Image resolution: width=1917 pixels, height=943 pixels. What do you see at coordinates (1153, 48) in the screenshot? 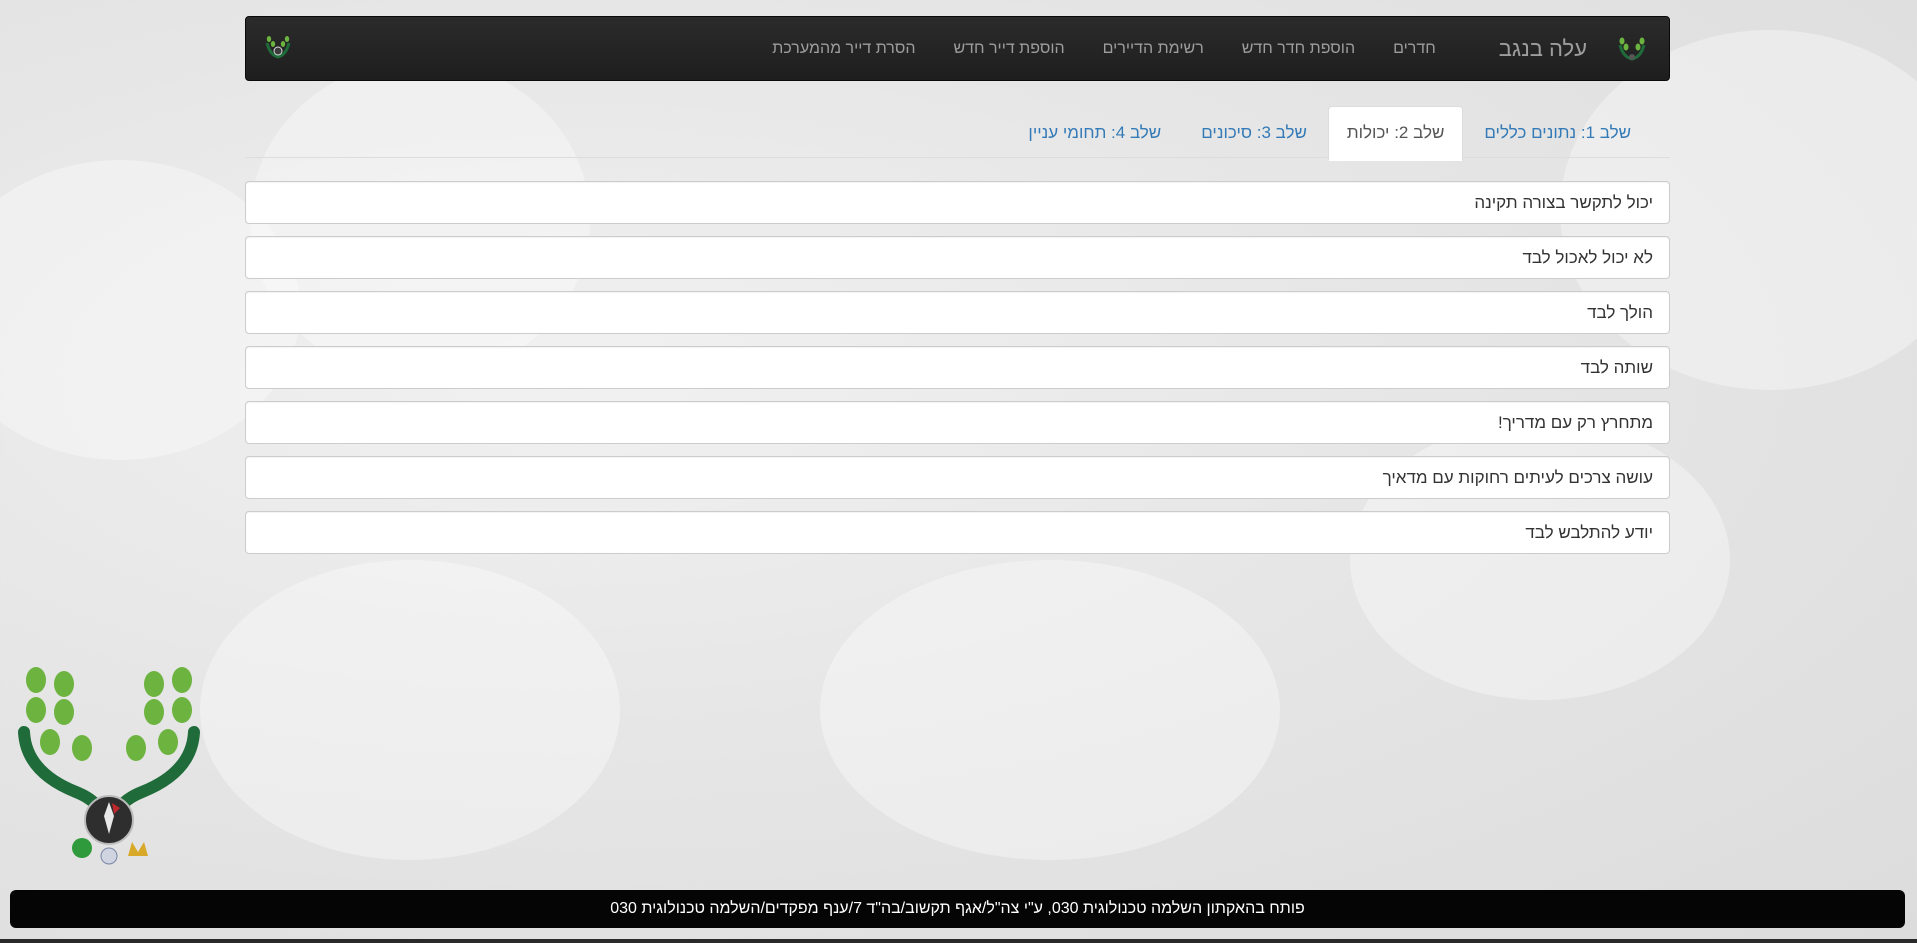
I see `nav-link-residents-list: רשימת הדיירים` at bounding box center [1153, 48].